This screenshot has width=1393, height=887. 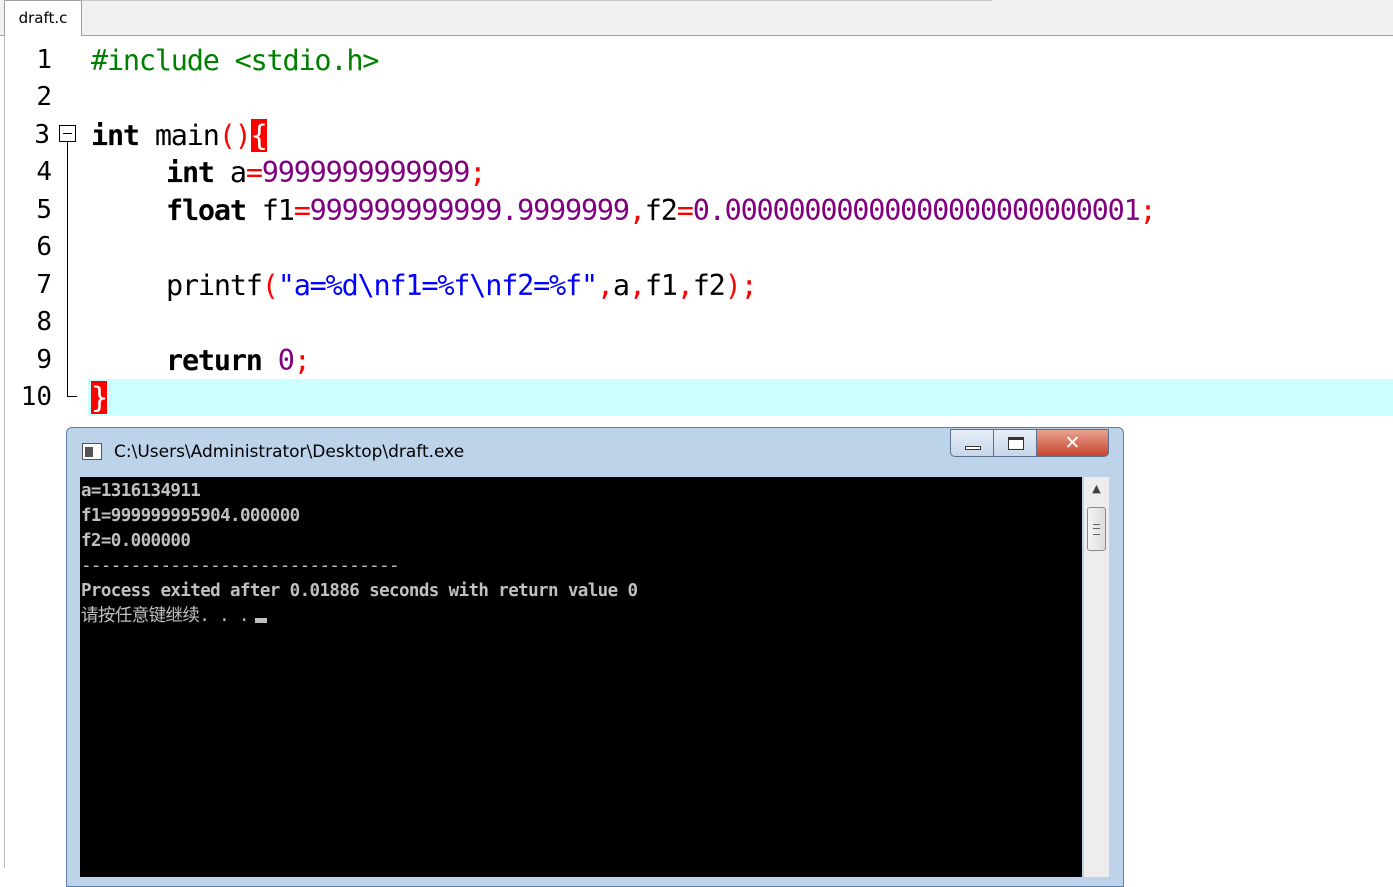 I want to click on keyword-return: return, so click(x=214, y=360).